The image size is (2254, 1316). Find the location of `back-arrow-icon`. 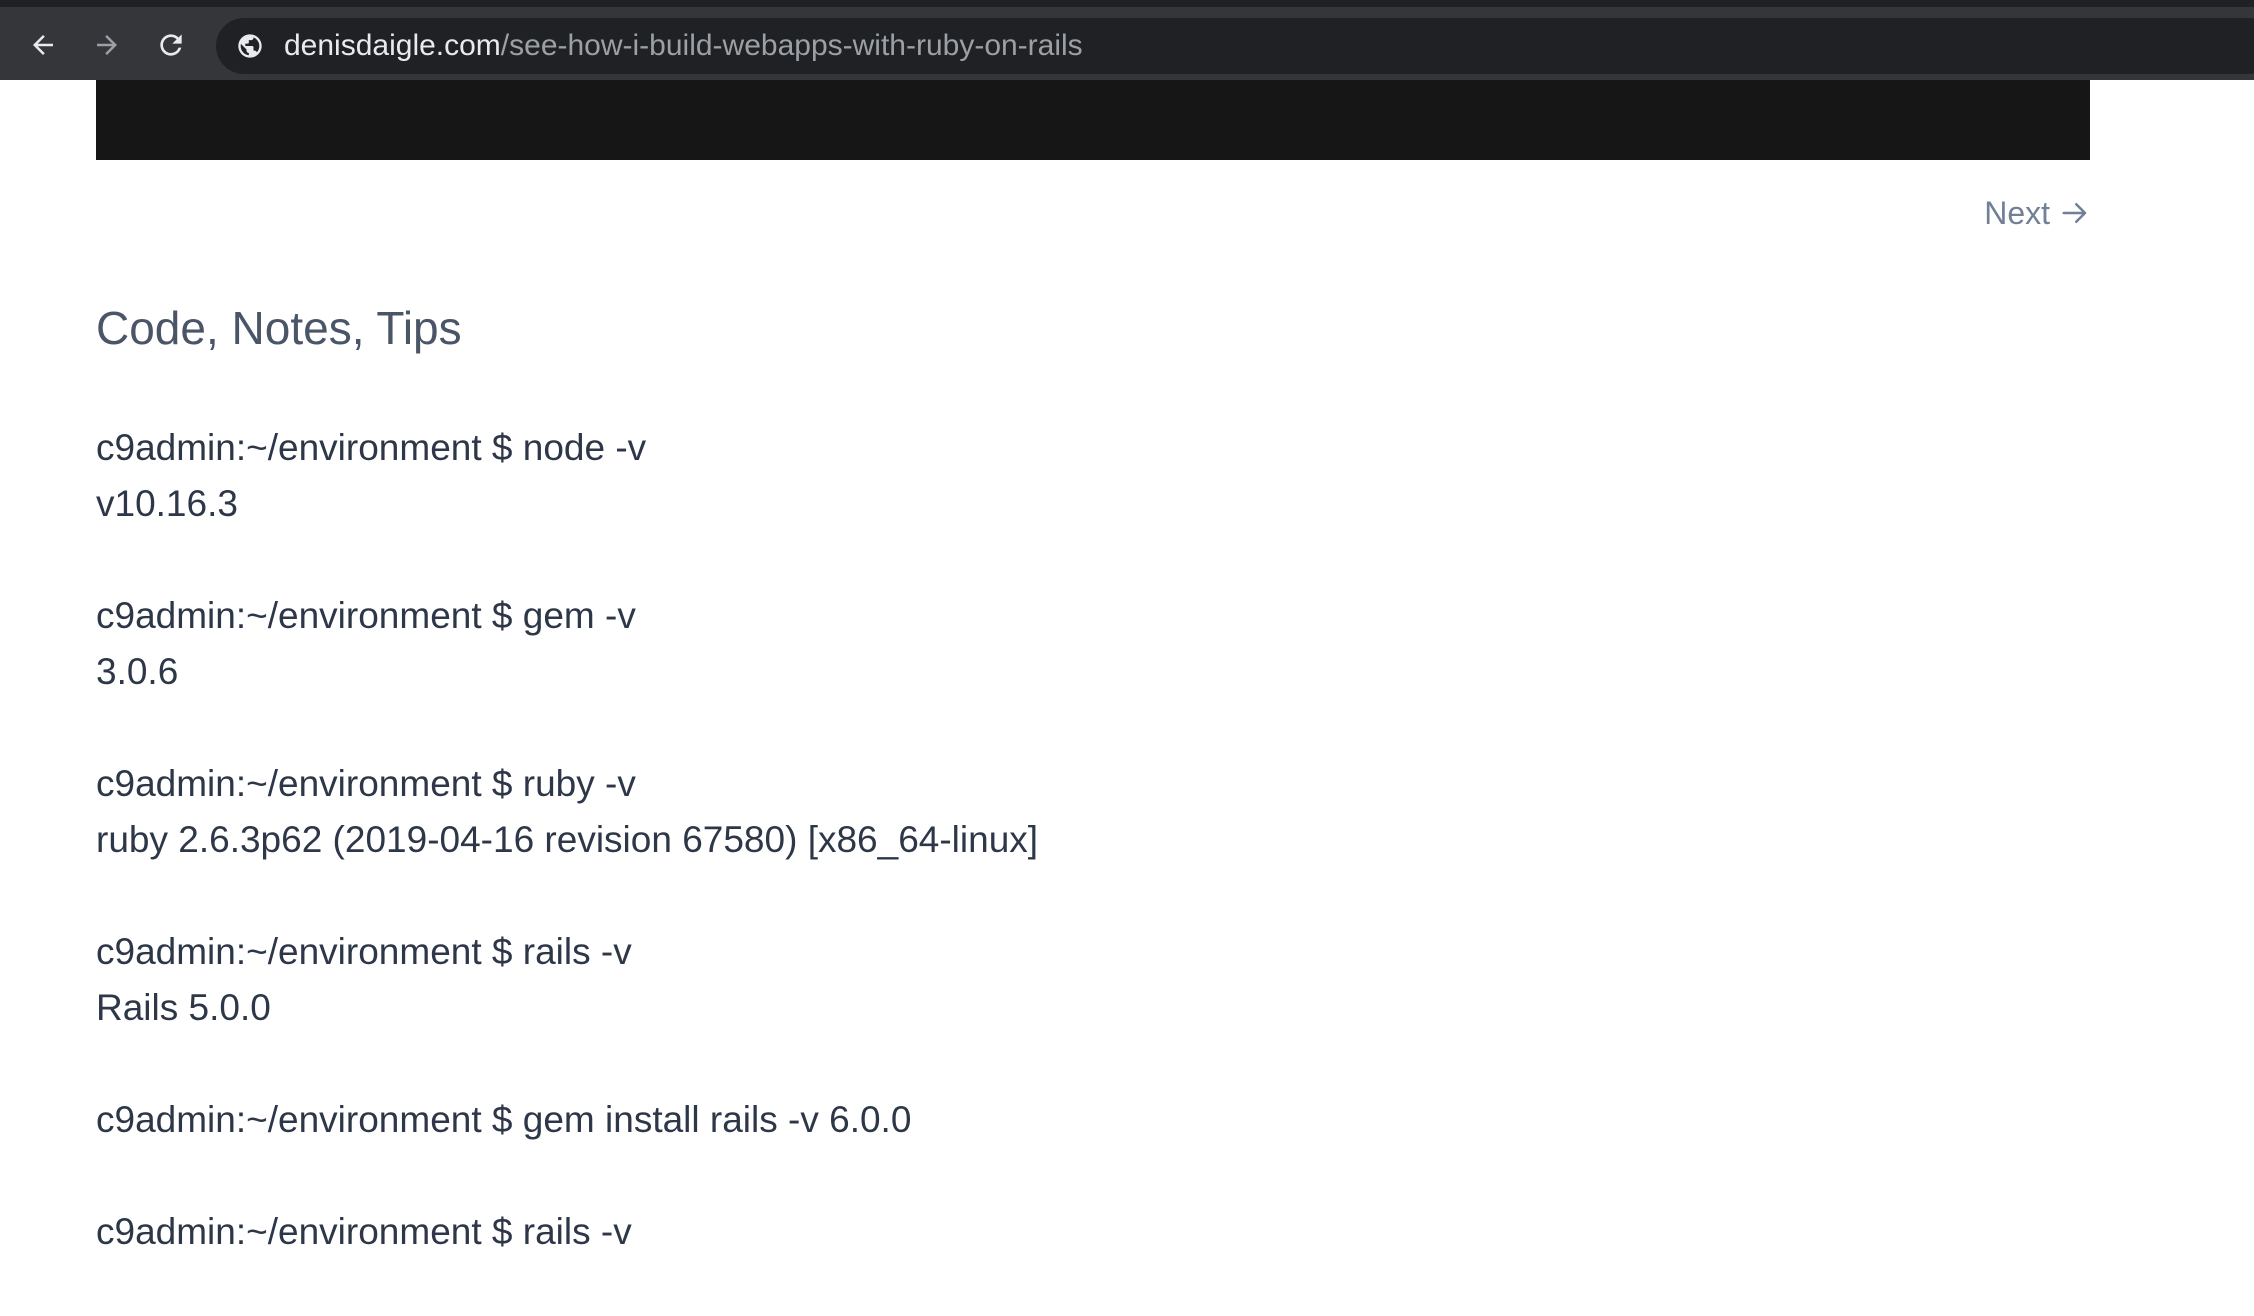

back-arrow-icon is located at coordinates (43, 45).